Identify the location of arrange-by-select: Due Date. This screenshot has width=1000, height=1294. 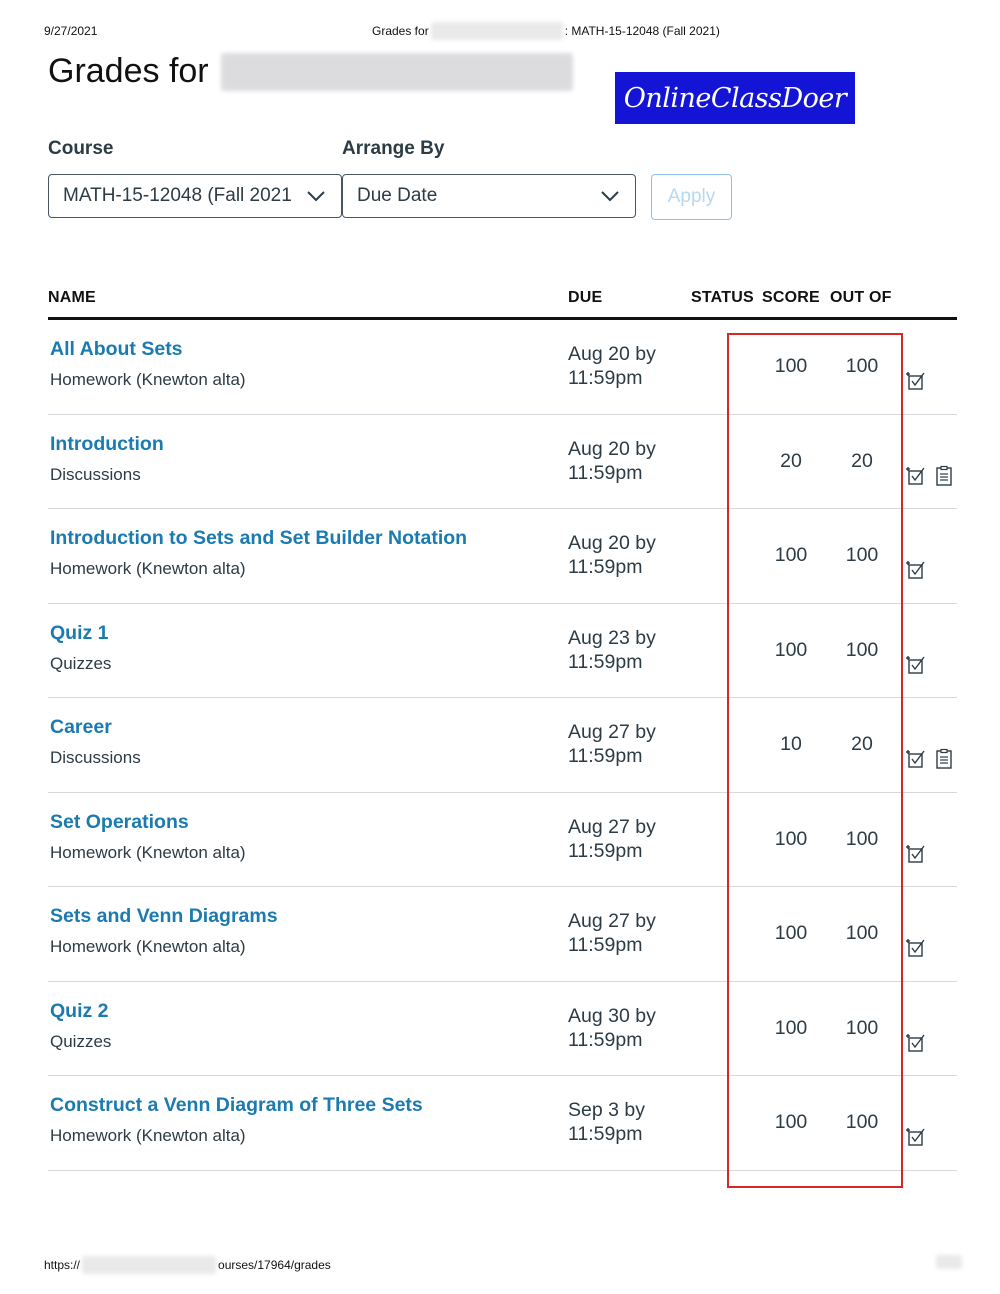
(489, 196).